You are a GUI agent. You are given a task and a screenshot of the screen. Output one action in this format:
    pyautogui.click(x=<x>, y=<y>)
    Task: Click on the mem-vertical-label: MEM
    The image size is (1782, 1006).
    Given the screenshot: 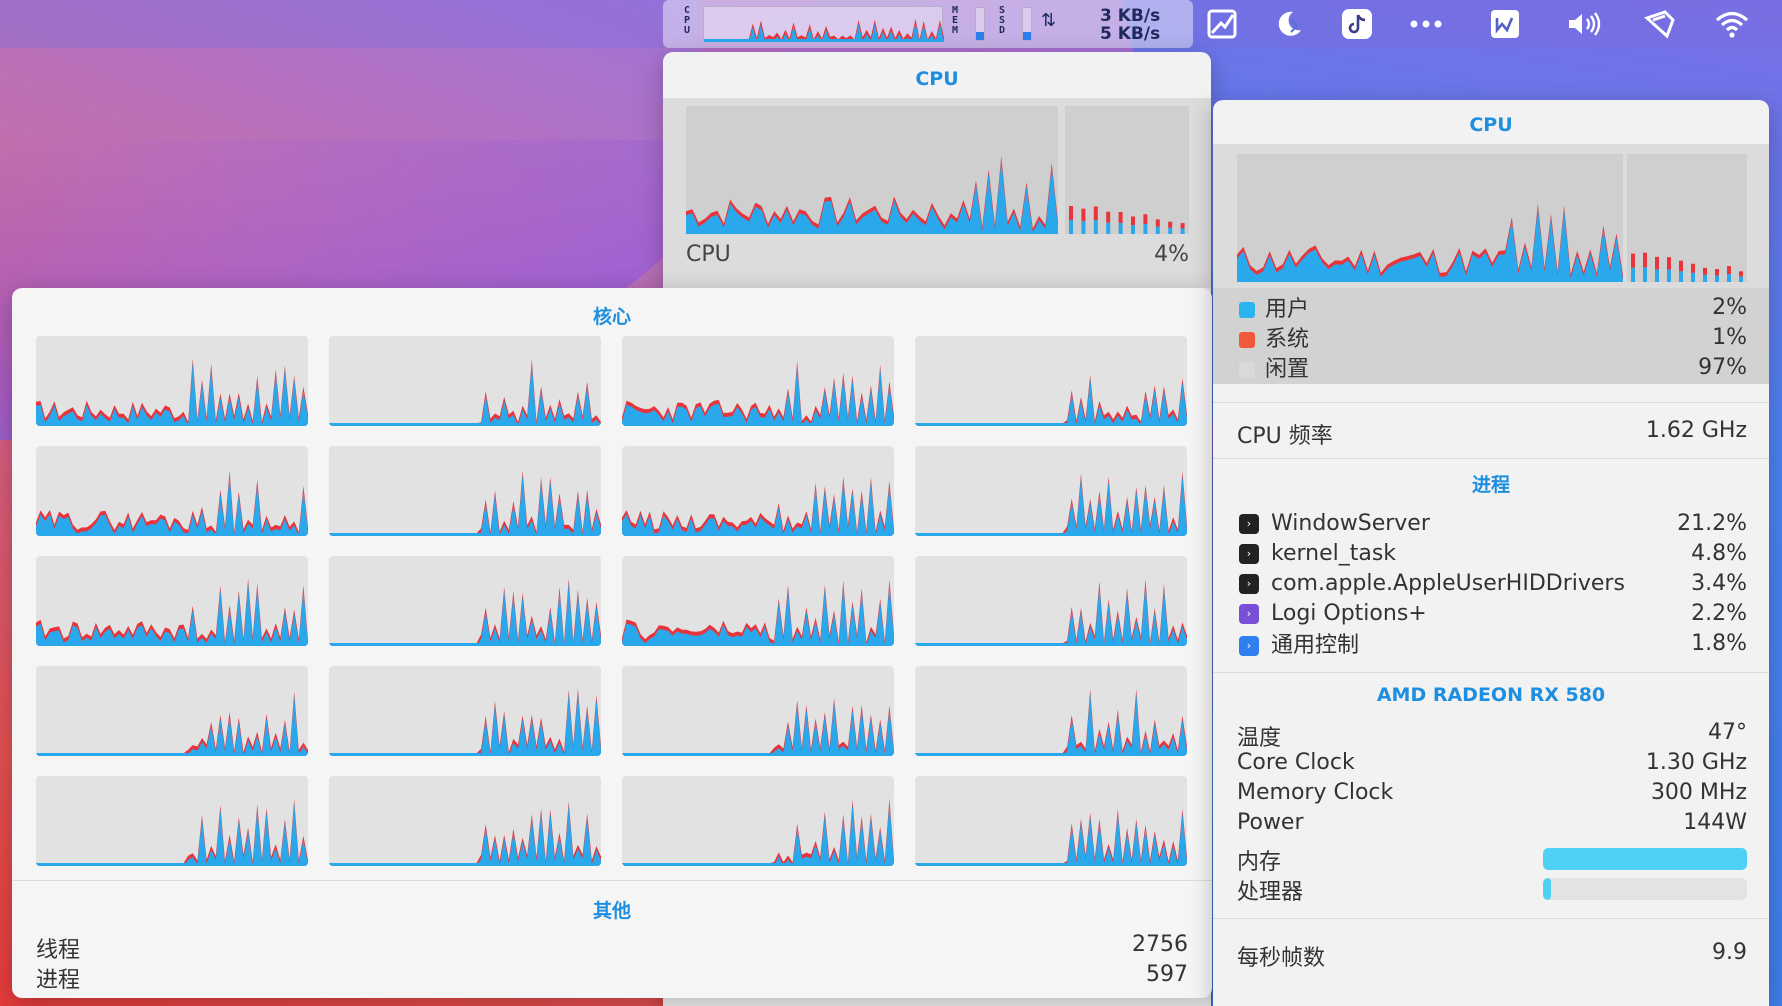 What is the action you would take?
    pyautogui.click(x=955, y=21)
    